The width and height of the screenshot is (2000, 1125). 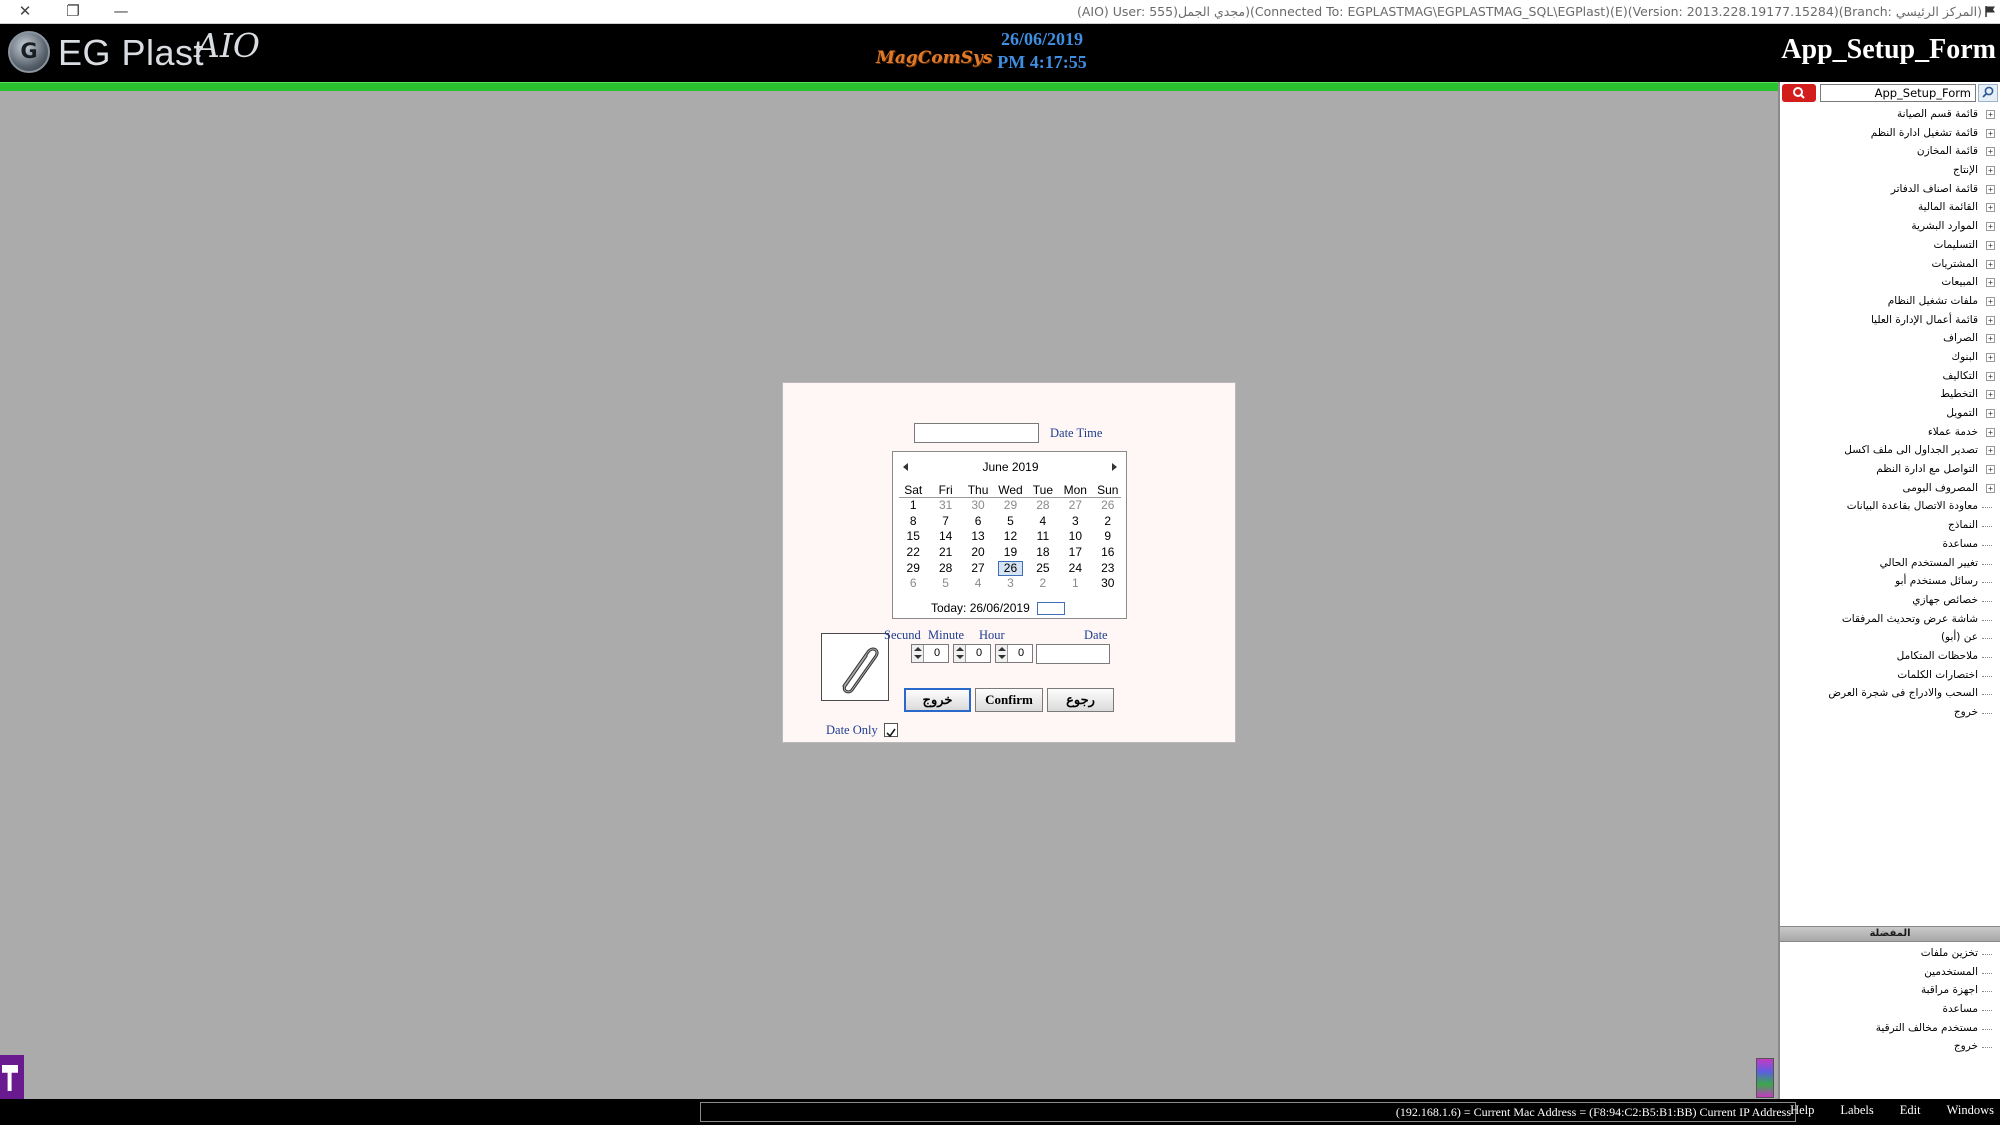 I want to click on resize-grip-icon, so click(x=1765, y=1078).